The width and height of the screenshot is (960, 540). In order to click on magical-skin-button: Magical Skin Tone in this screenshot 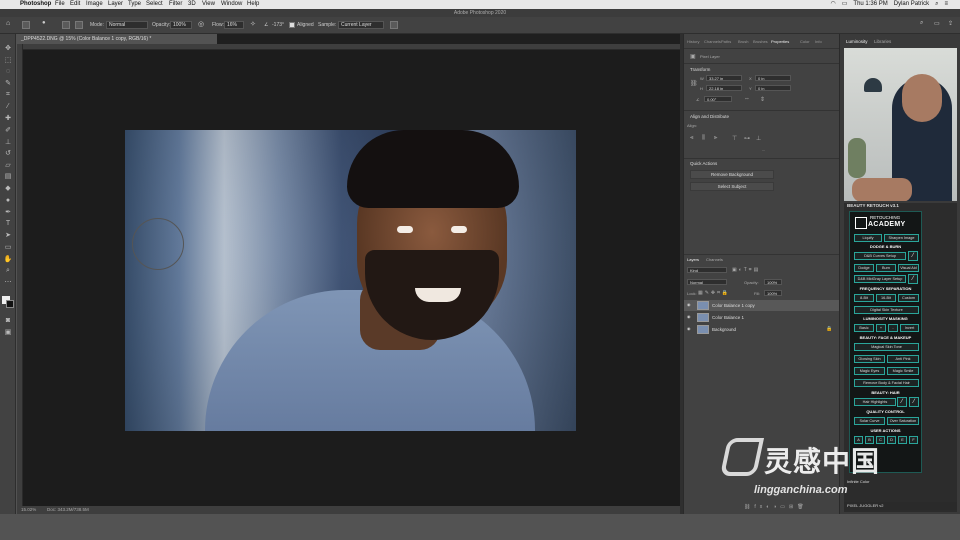, I will do `click(886, 347)`.